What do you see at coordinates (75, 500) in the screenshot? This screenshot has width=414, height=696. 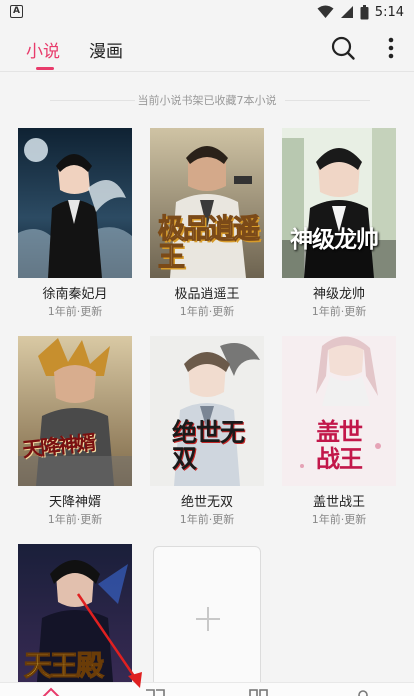 I see `book-title: 天降神婿` at bounding box center [75, 500].